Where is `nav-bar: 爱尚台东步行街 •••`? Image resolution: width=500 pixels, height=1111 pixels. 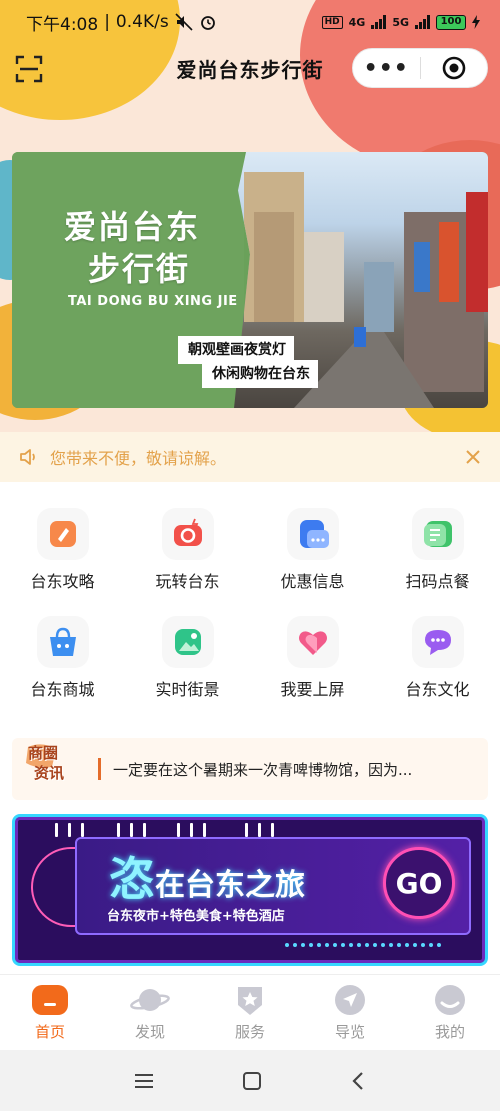 nav-bar: 爱尚台东步行街 ••• is located at coordinates (250, 68).